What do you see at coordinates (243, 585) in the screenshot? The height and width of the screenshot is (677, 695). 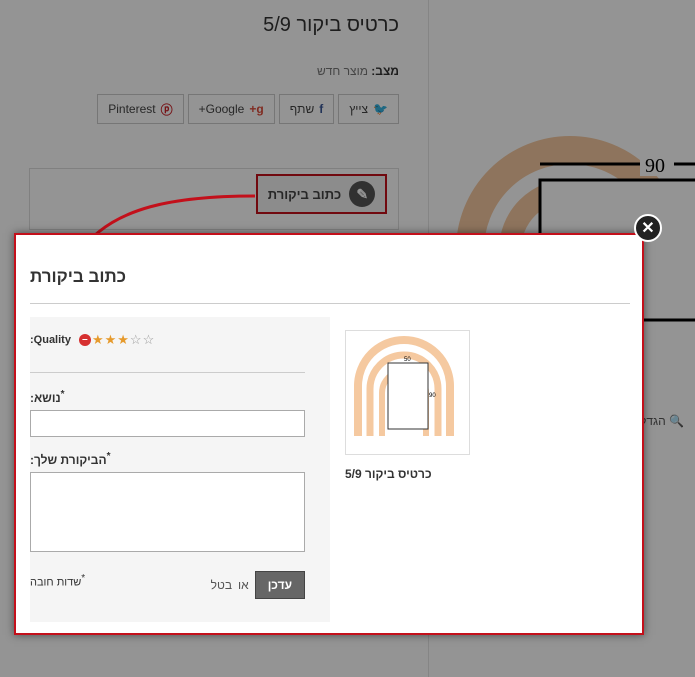 I see `or-text: או` at bounding box center [243, 585].